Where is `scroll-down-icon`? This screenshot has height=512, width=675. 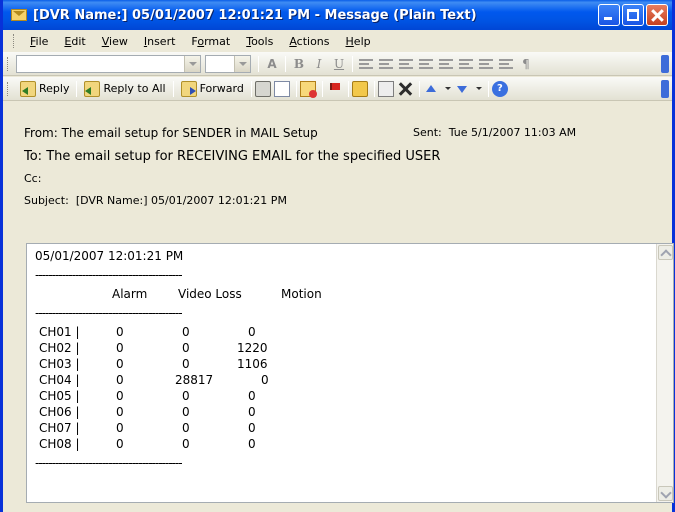 scroll-down-icon is located at coordinates (665, 493).